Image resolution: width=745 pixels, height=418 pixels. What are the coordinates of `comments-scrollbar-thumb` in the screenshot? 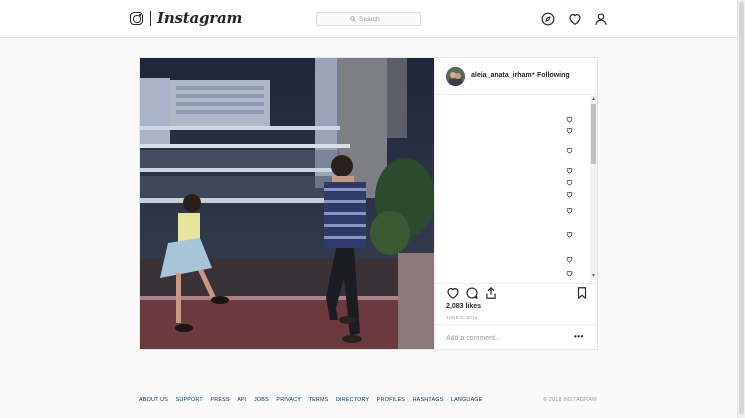 It's located at (593, 134).